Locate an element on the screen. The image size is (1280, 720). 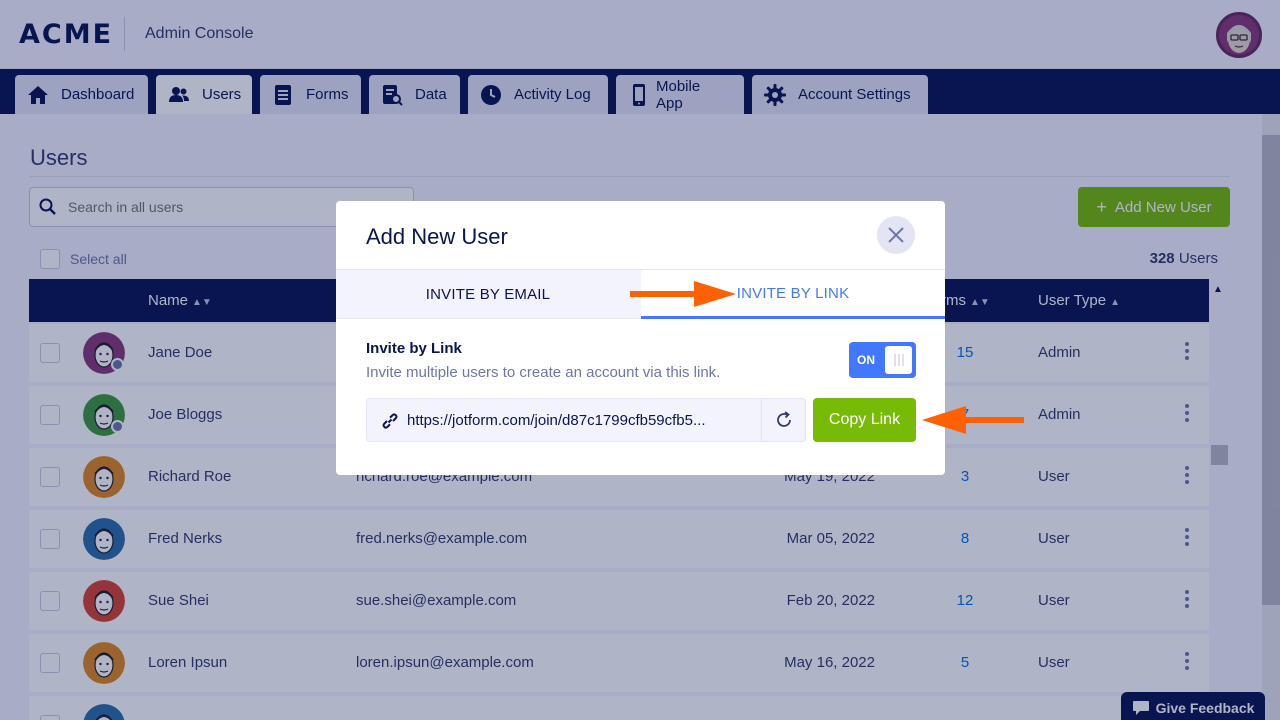
tab-invite-by-email: INVITE BY EMAIL is located at coordinates (488, 294).